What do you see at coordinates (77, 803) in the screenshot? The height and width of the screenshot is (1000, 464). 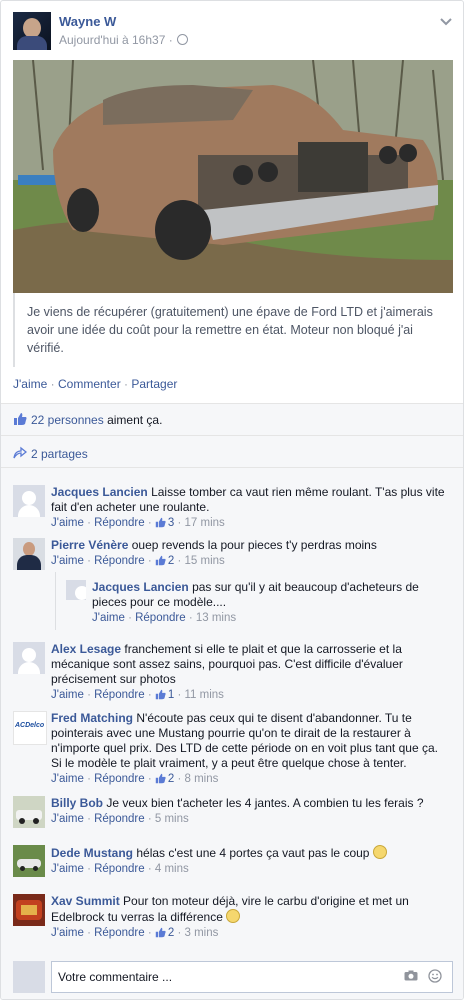 I see `commenter-name: Billy Bob` at bounding box center [77, 803].